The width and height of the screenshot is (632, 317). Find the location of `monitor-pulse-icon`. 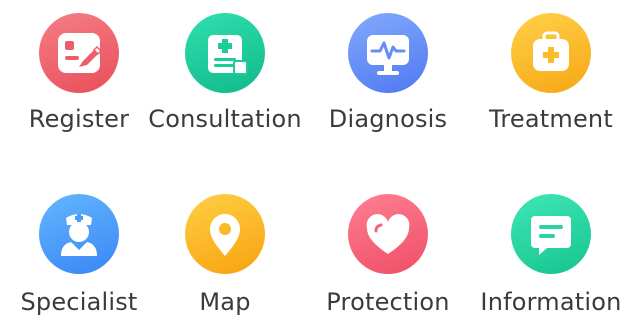

monitor-pulse-icon is located at coordinates (388, 53).